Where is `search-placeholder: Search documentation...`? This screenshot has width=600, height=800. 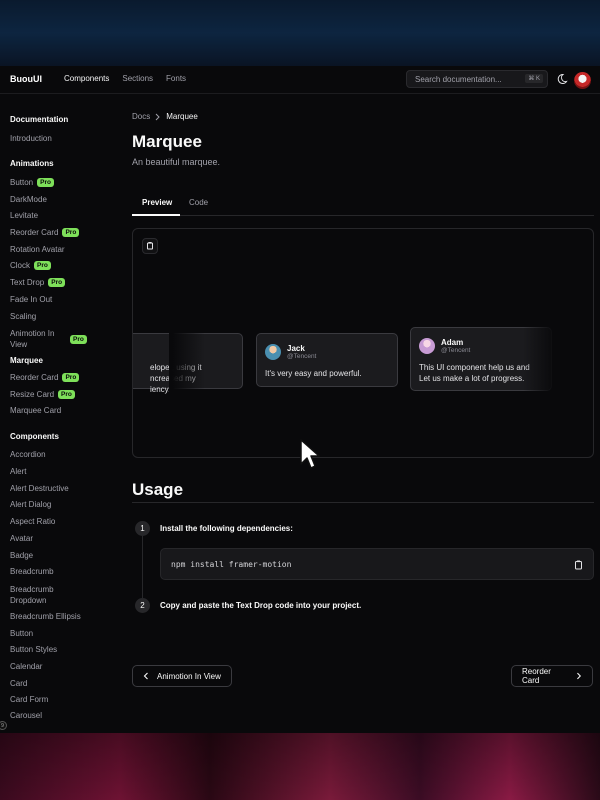 search-placeholder: Search documentation... is located at coordinates (458, 79).